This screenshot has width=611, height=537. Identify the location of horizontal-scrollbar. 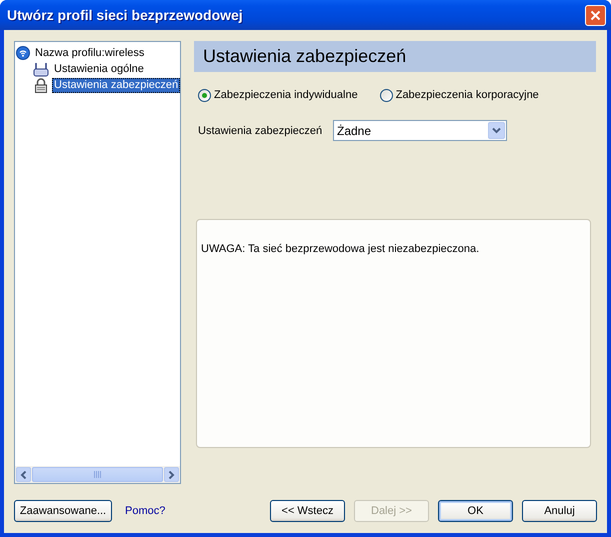
(97, 474).